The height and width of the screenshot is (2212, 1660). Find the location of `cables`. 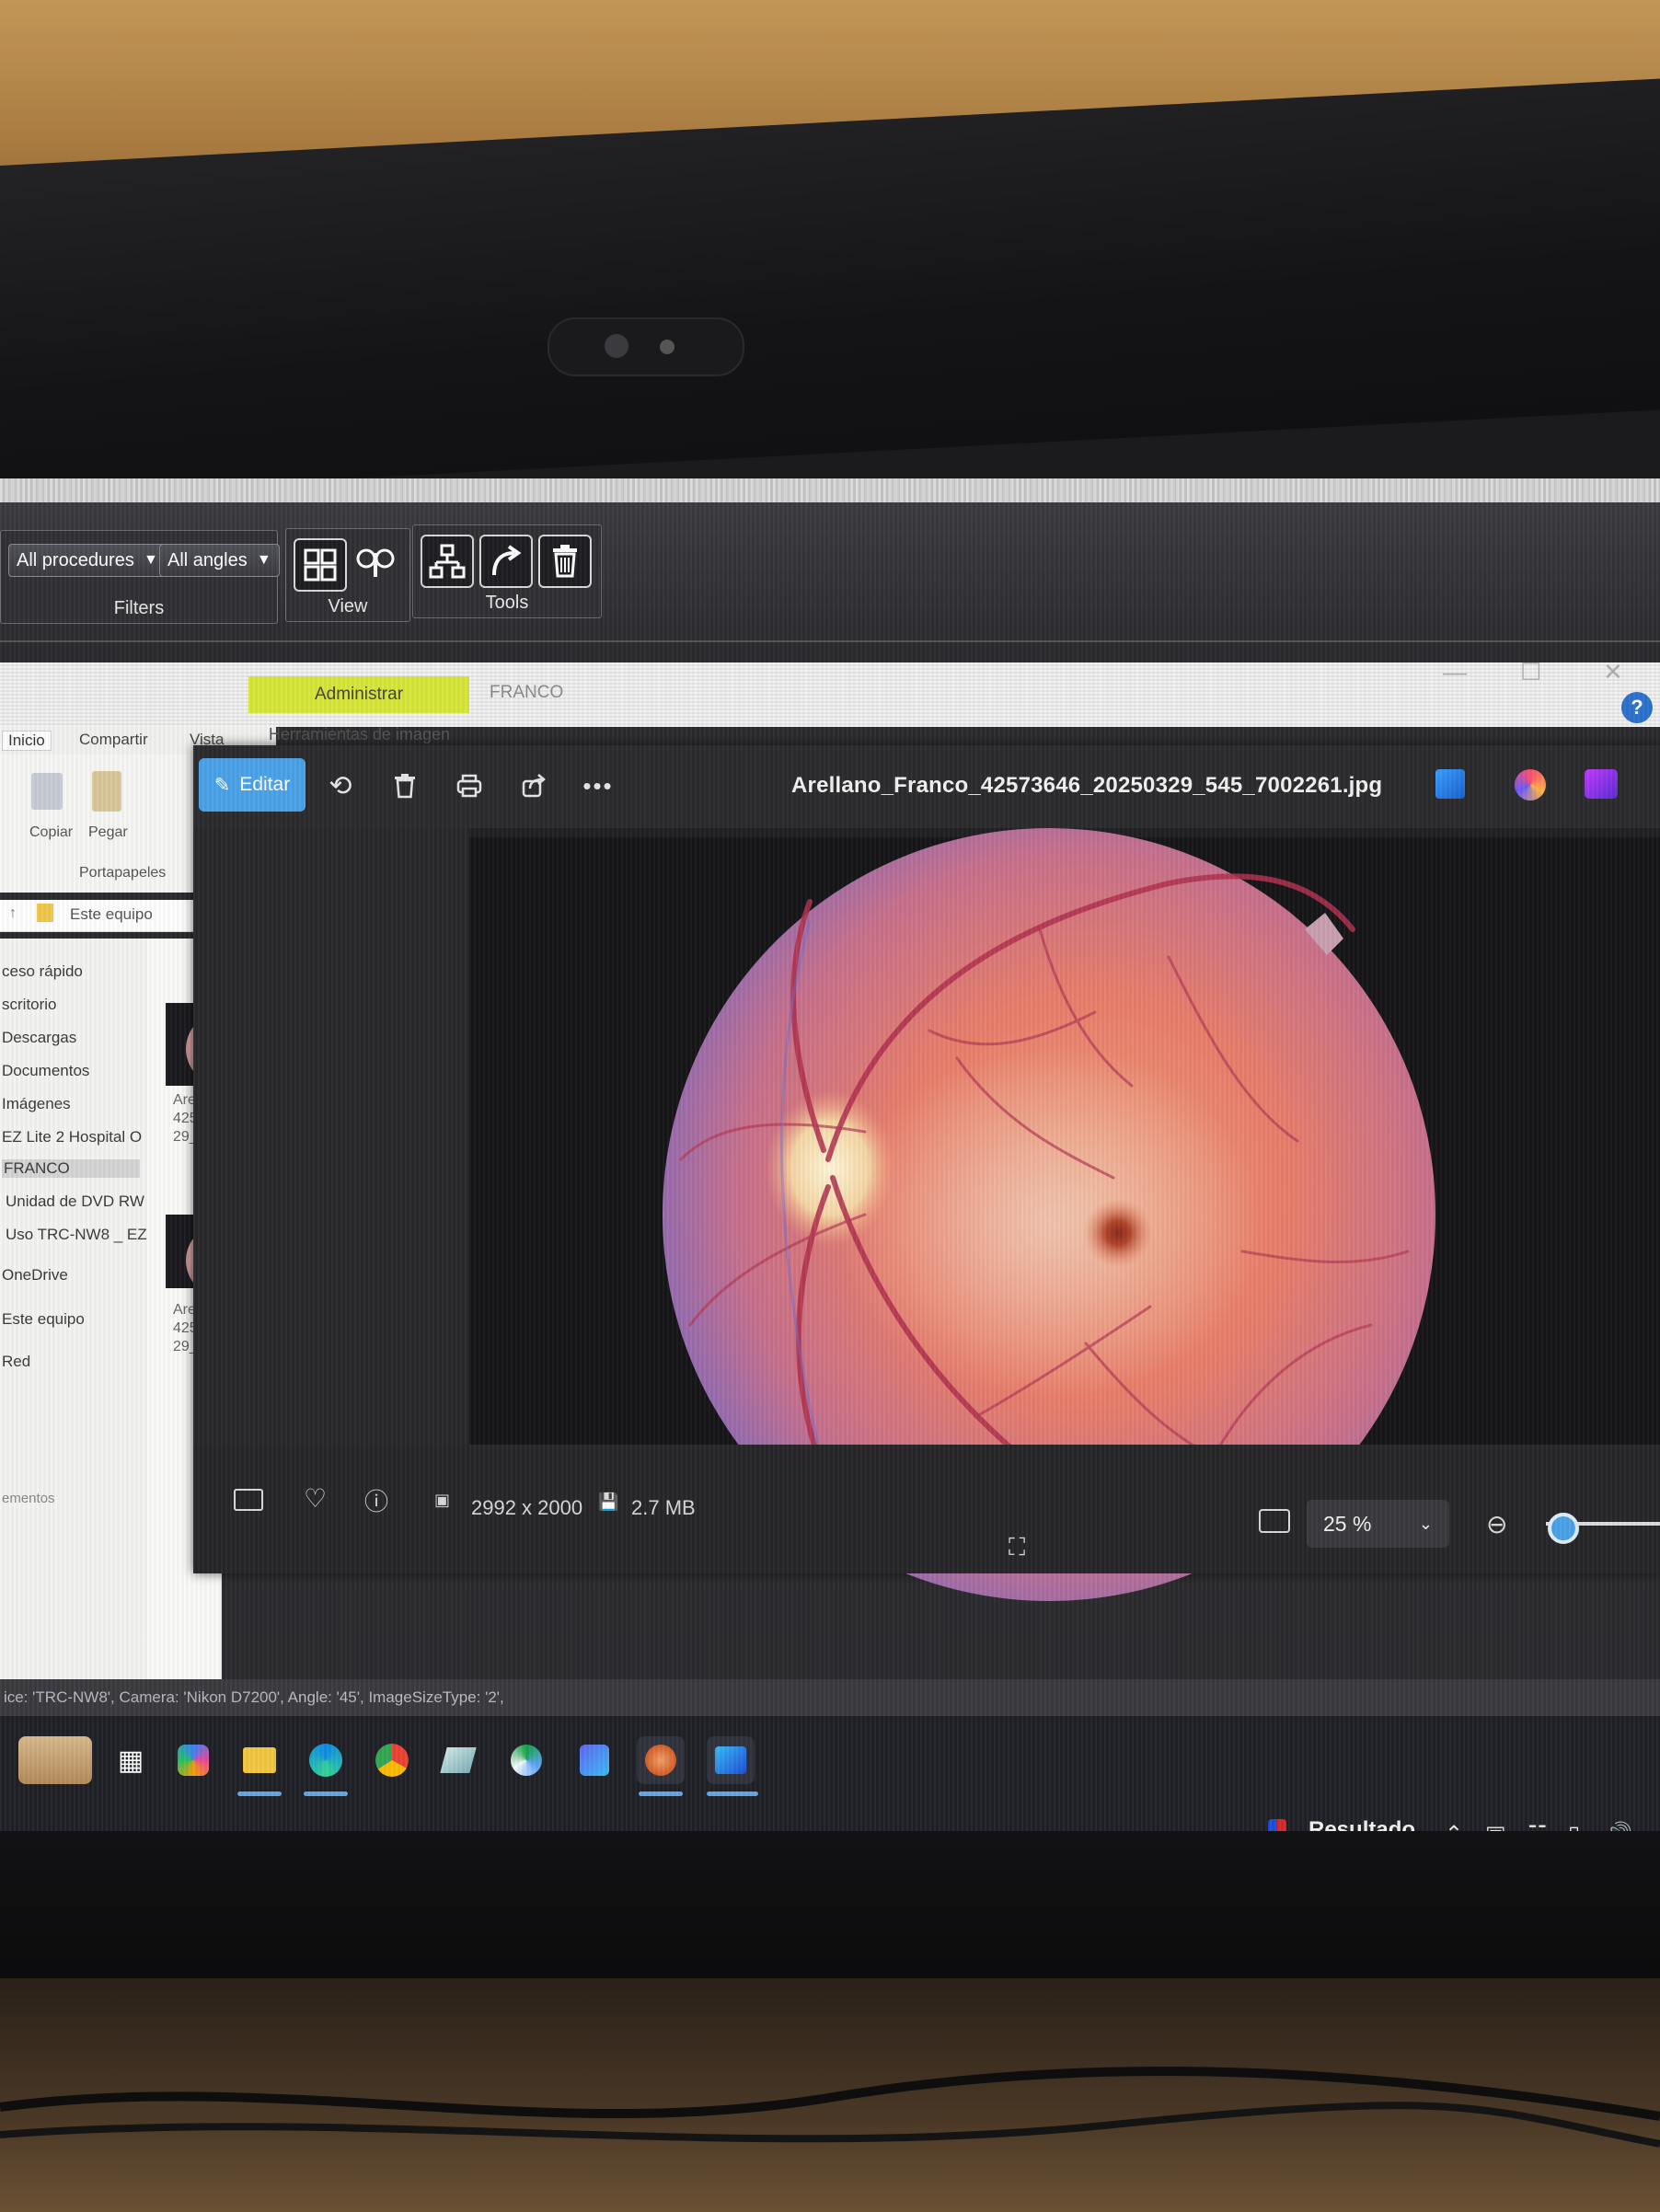

cables is located at coordinates (830, 2107).